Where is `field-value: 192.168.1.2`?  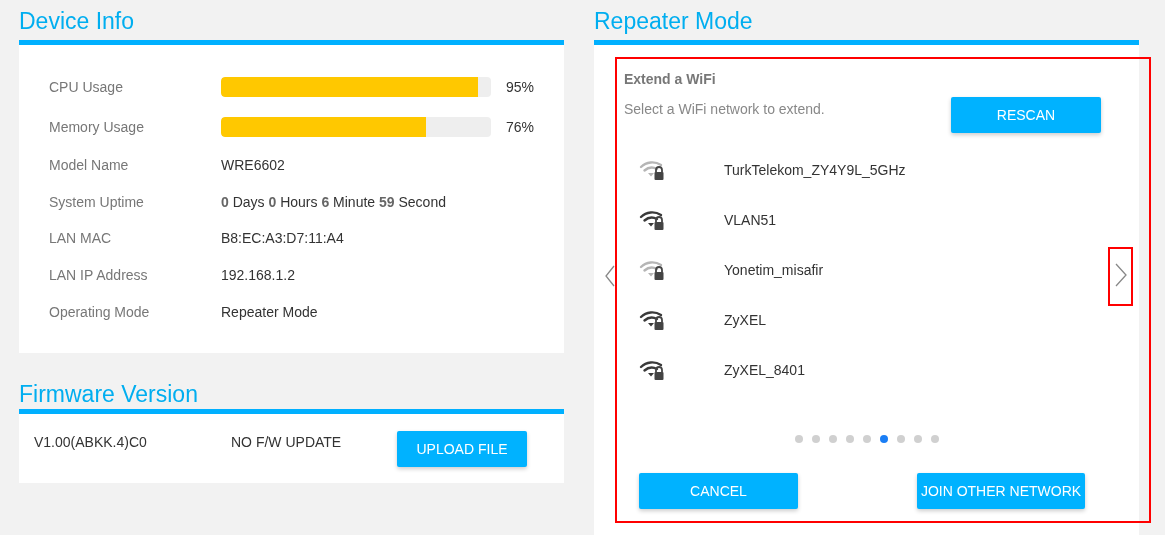 field-value: 192.168.1.2 is located at coordinates (258, 275).